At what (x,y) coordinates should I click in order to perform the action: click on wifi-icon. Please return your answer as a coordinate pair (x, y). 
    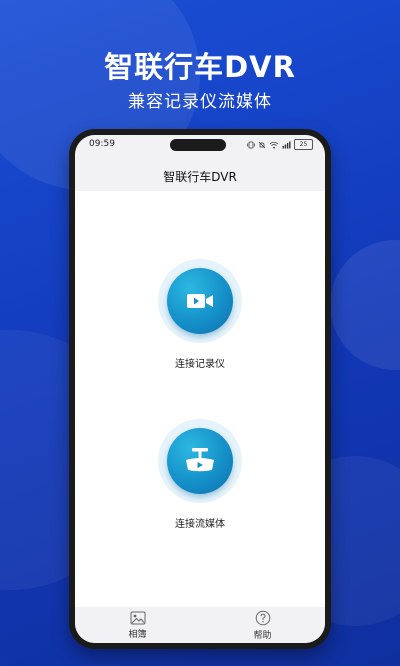
    Looking at the image, I should click on (274, 144).